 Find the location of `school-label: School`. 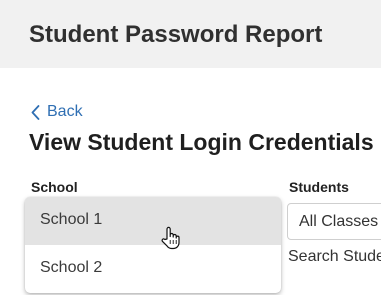

school-label: School is located at coordinates (54, 187).